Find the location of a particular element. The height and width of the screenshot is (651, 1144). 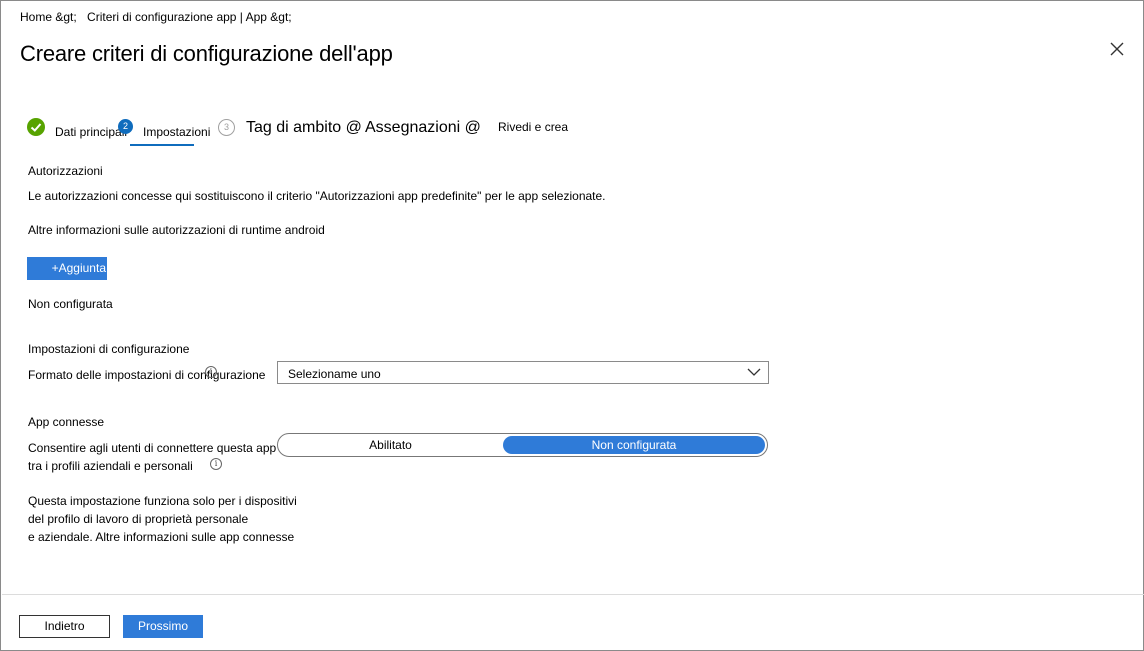

permissions-heading: Autorizzazioni is located at coordinates (65, 171).